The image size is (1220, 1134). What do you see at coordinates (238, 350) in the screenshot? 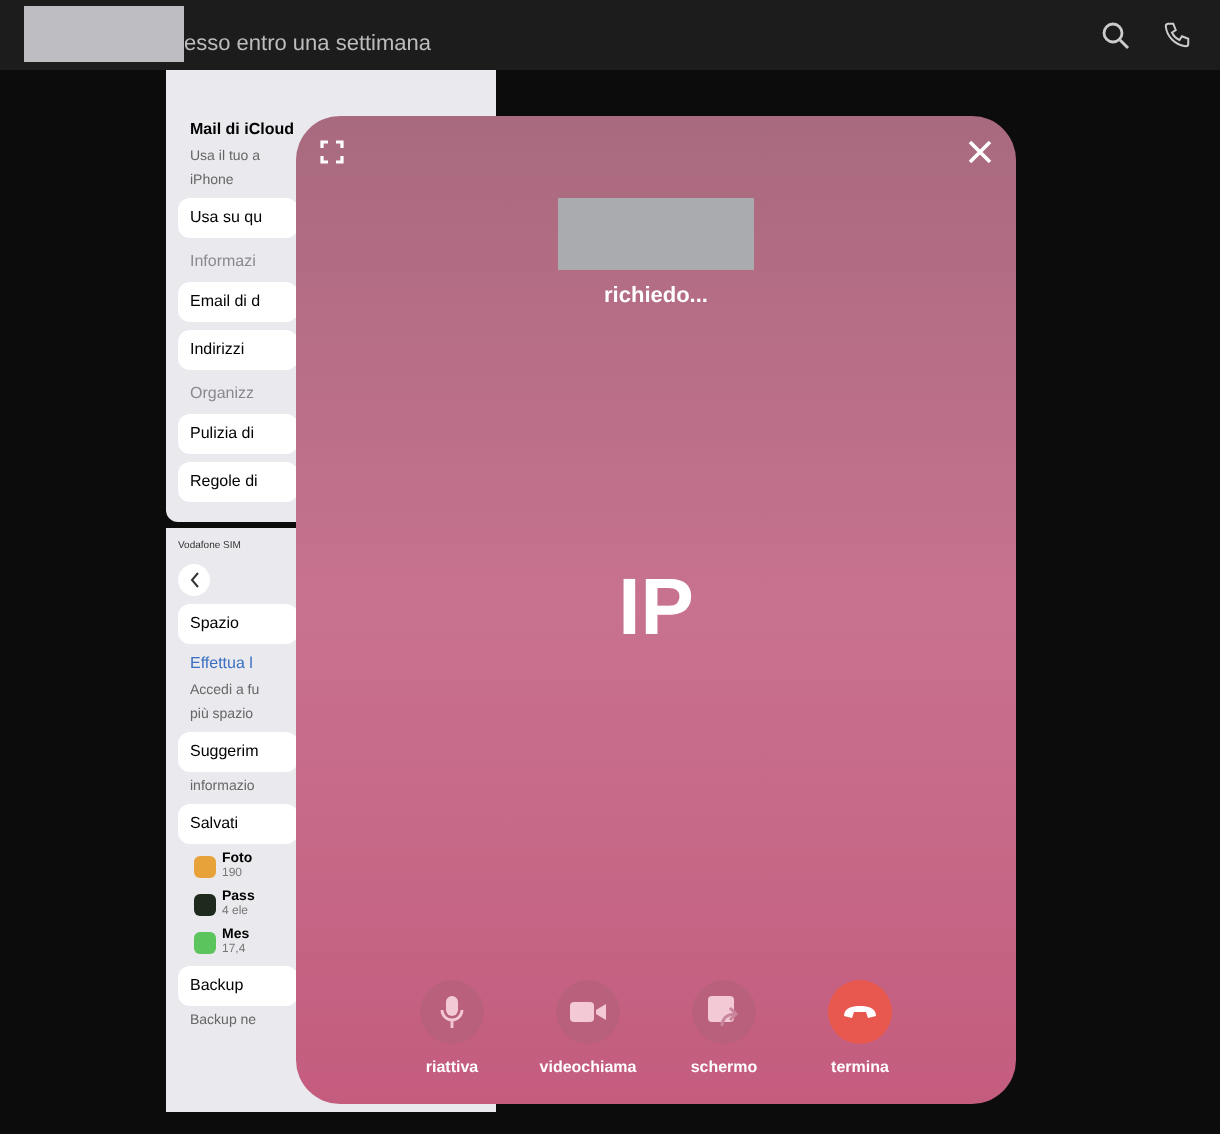
I see `screenshot-row: Indirizzi` at bounding box center [238, 350].